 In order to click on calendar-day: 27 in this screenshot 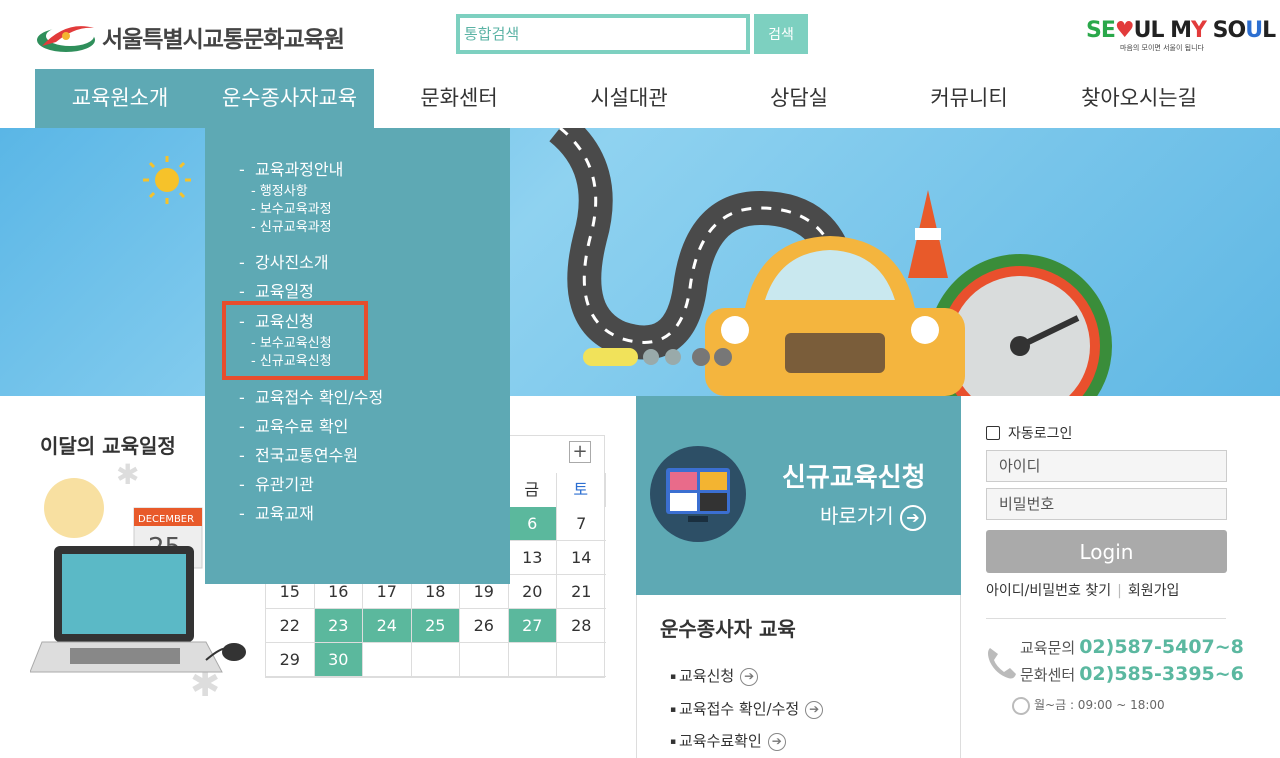, I will do `click(532, 626)`.